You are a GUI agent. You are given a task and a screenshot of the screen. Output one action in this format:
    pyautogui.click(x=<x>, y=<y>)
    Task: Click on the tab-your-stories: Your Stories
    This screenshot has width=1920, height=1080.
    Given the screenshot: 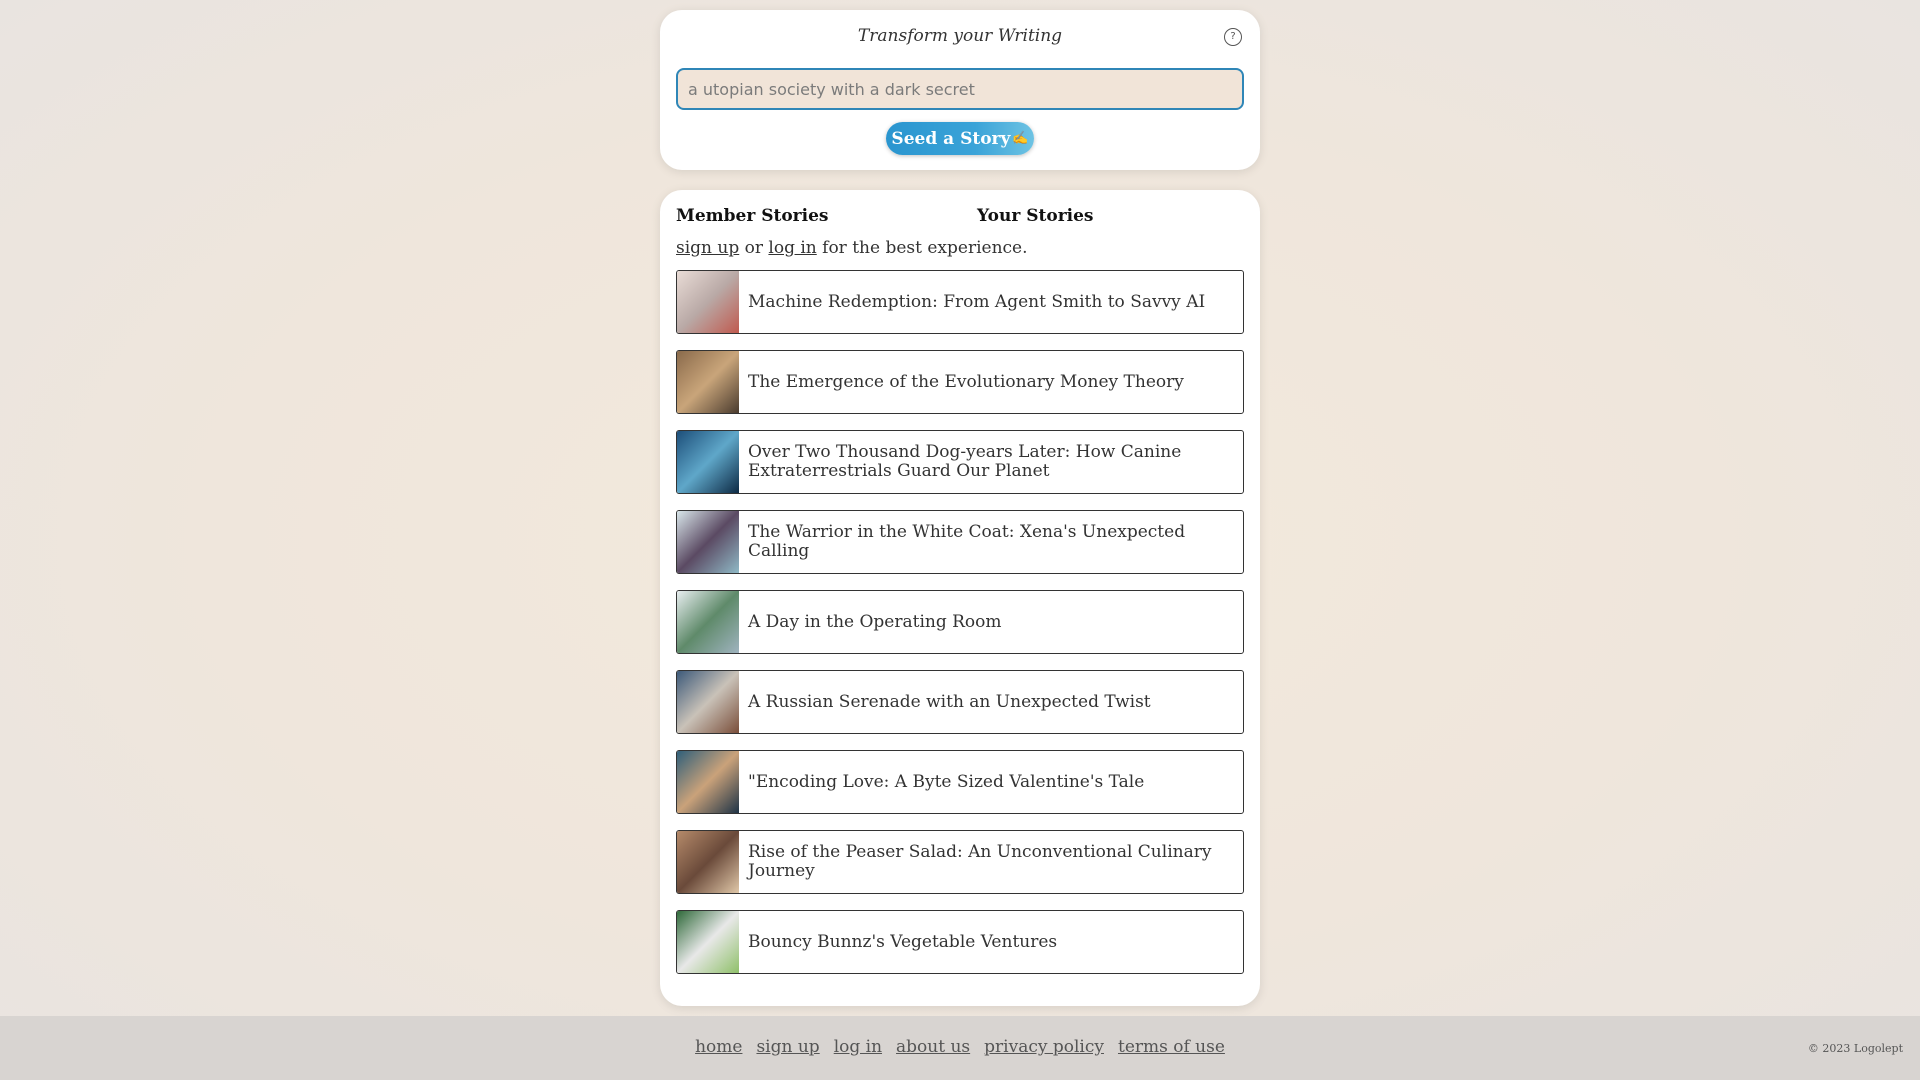 What is the action you would take?
    pyautogui.click(x=1035, y=216)
    